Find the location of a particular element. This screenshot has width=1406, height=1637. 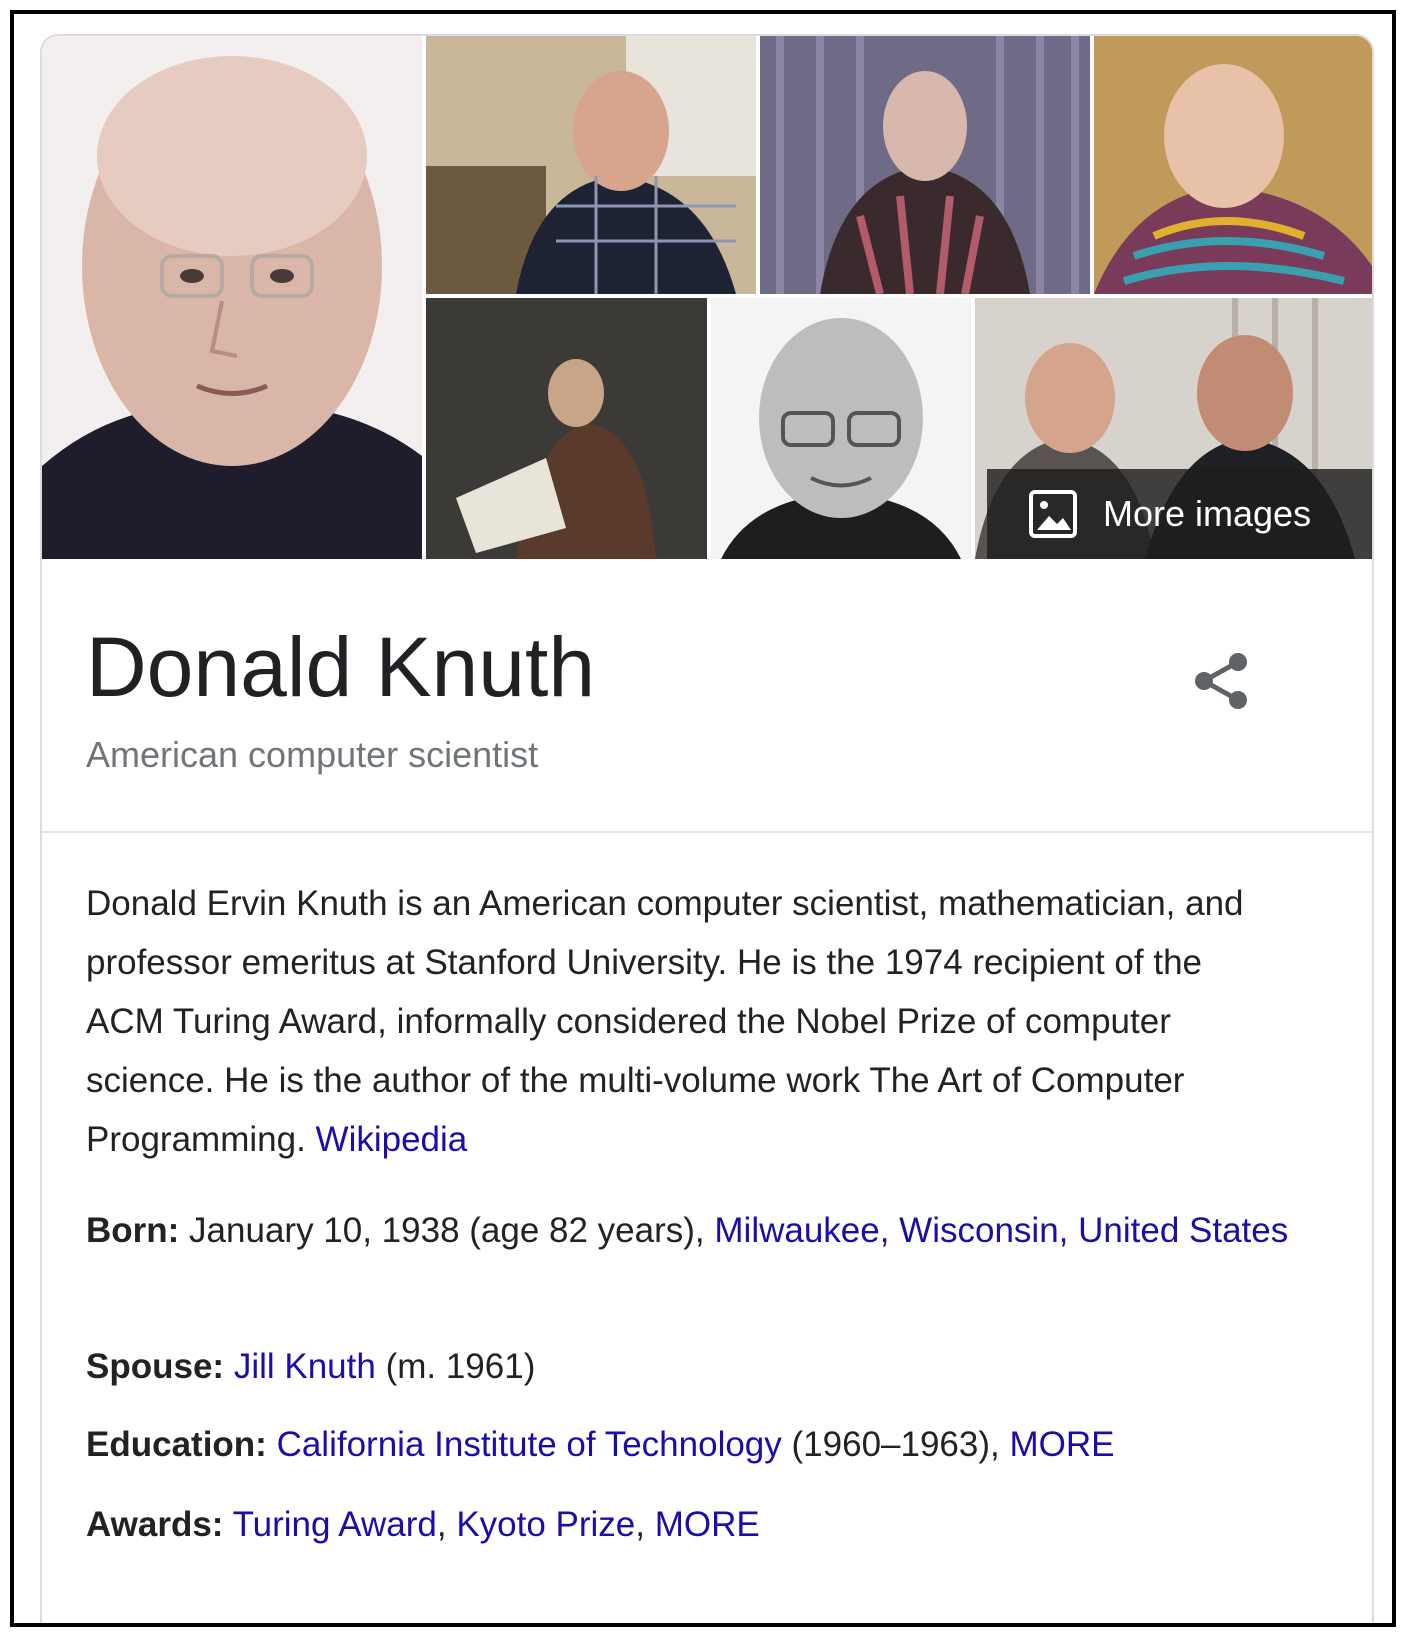

entity-title: Donald Knuth is located at coordinates (341, 667).